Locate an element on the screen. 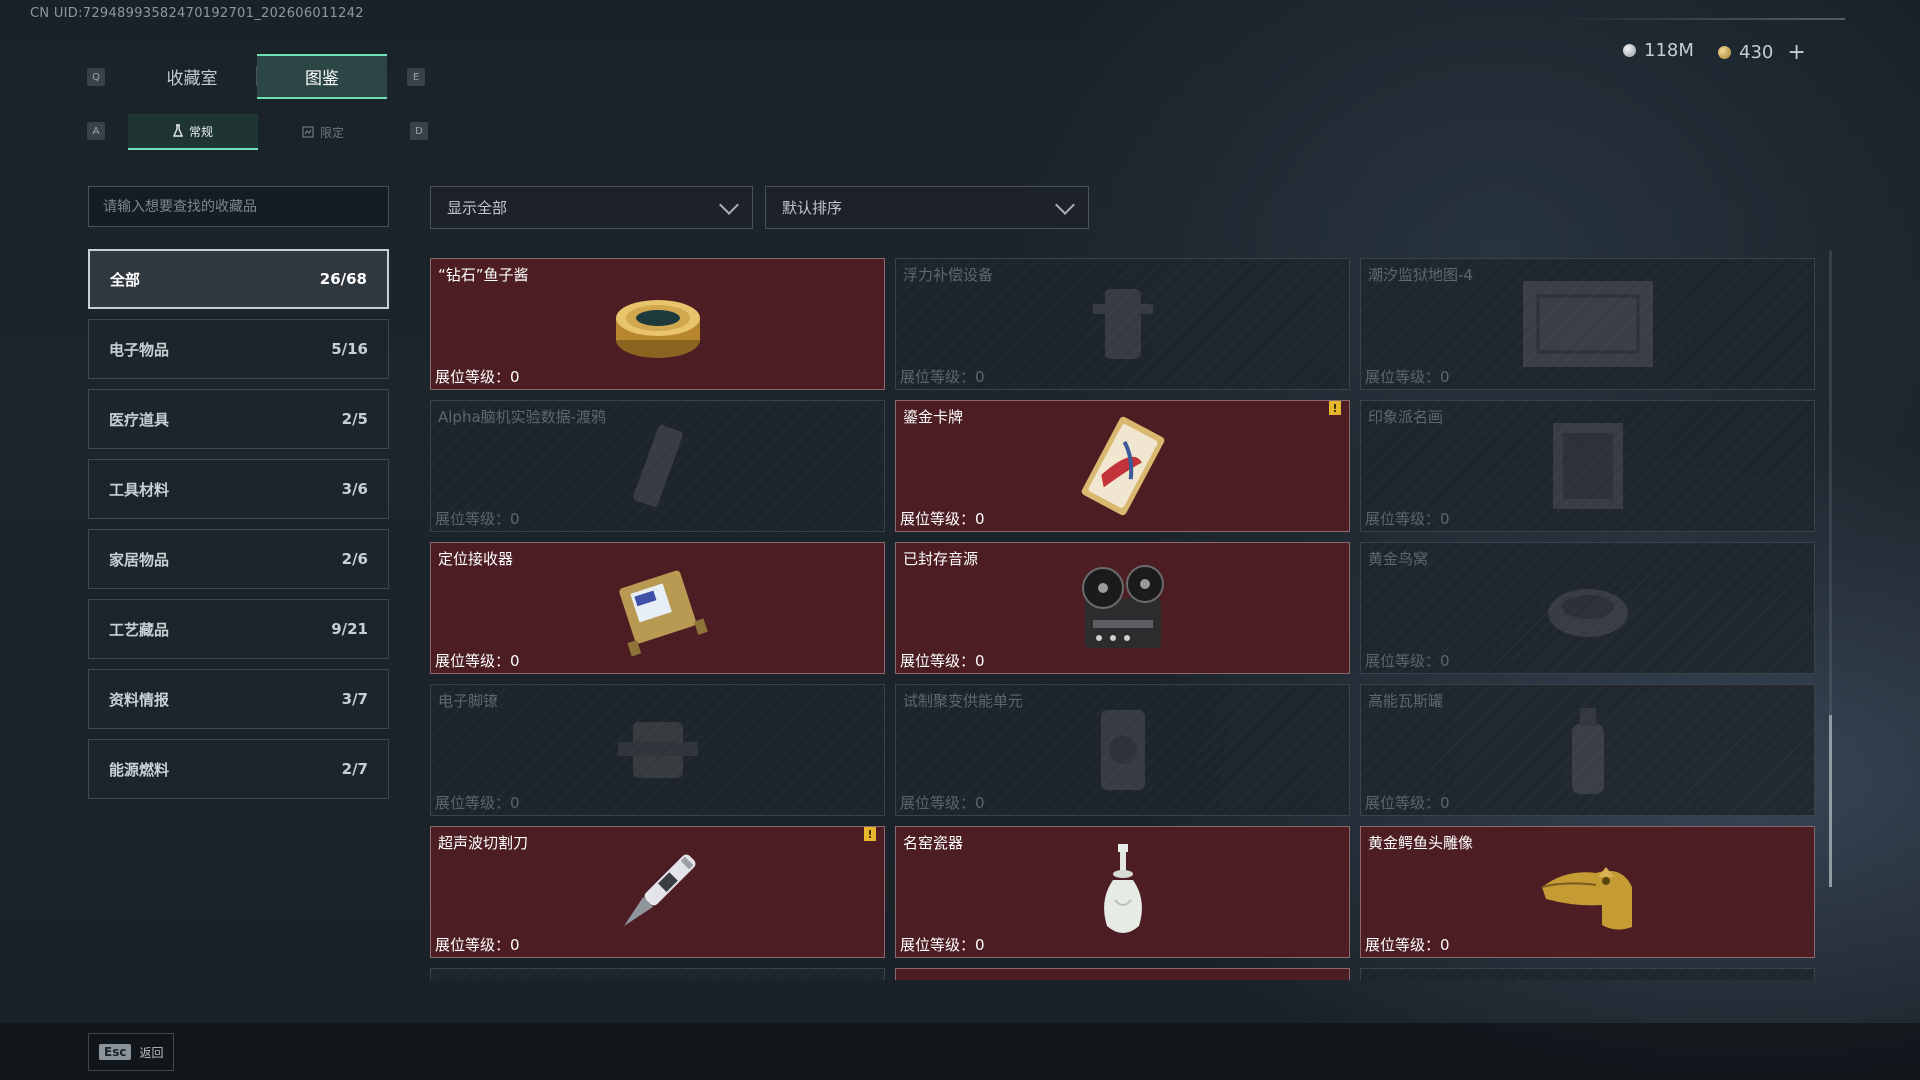  item-name: 定位接收器 is located at coordinates (476, 559).